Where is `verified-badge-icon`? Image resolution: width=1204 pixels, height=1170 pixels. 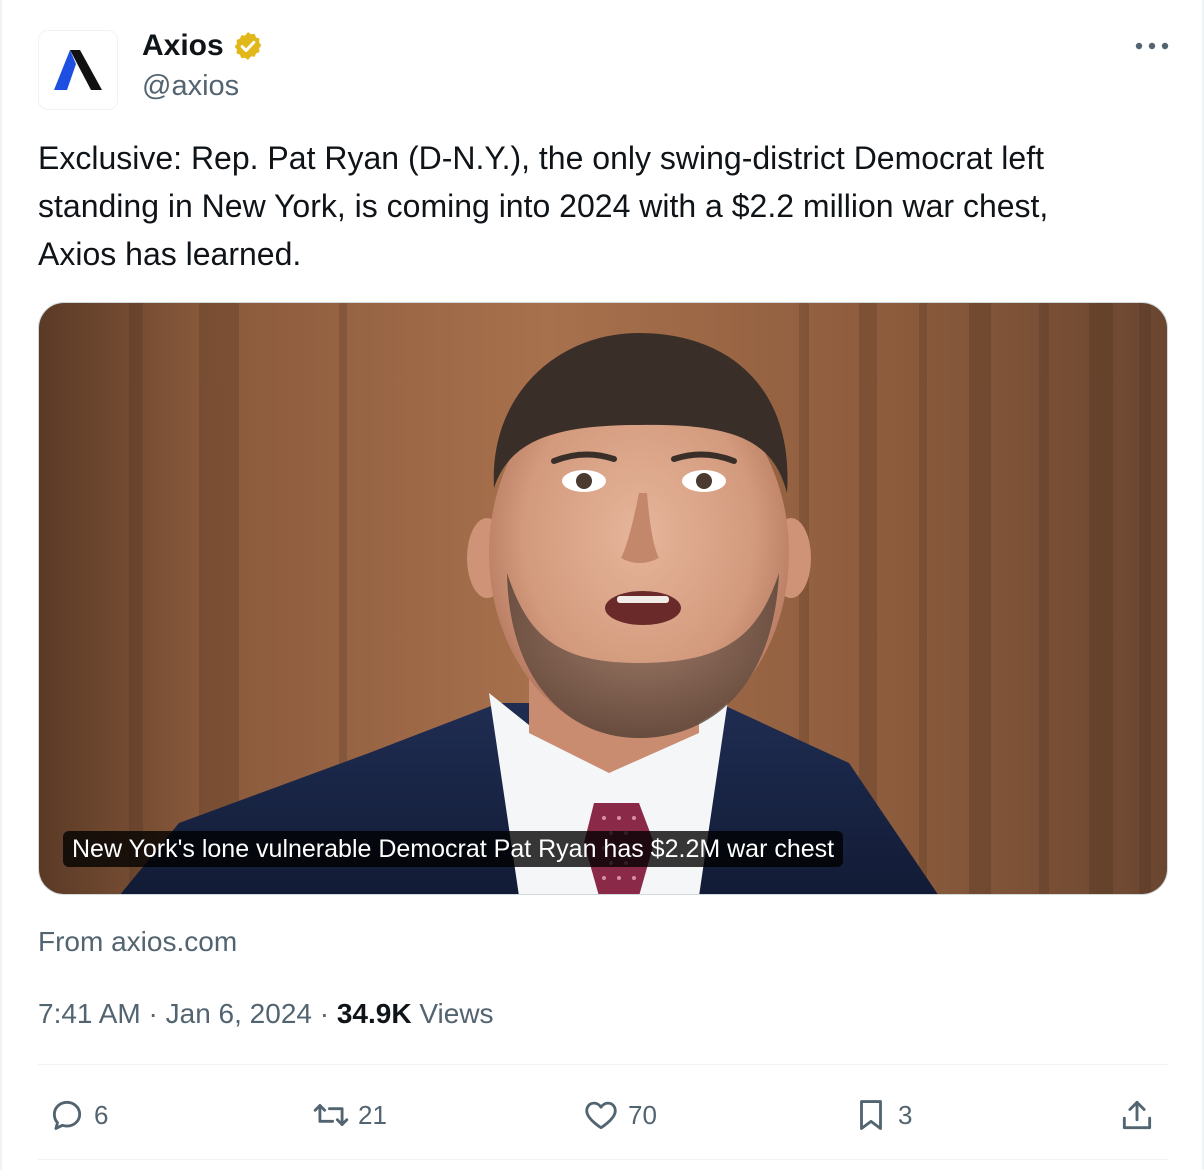 verified-badge-icon is located at coordinates (248, 46).